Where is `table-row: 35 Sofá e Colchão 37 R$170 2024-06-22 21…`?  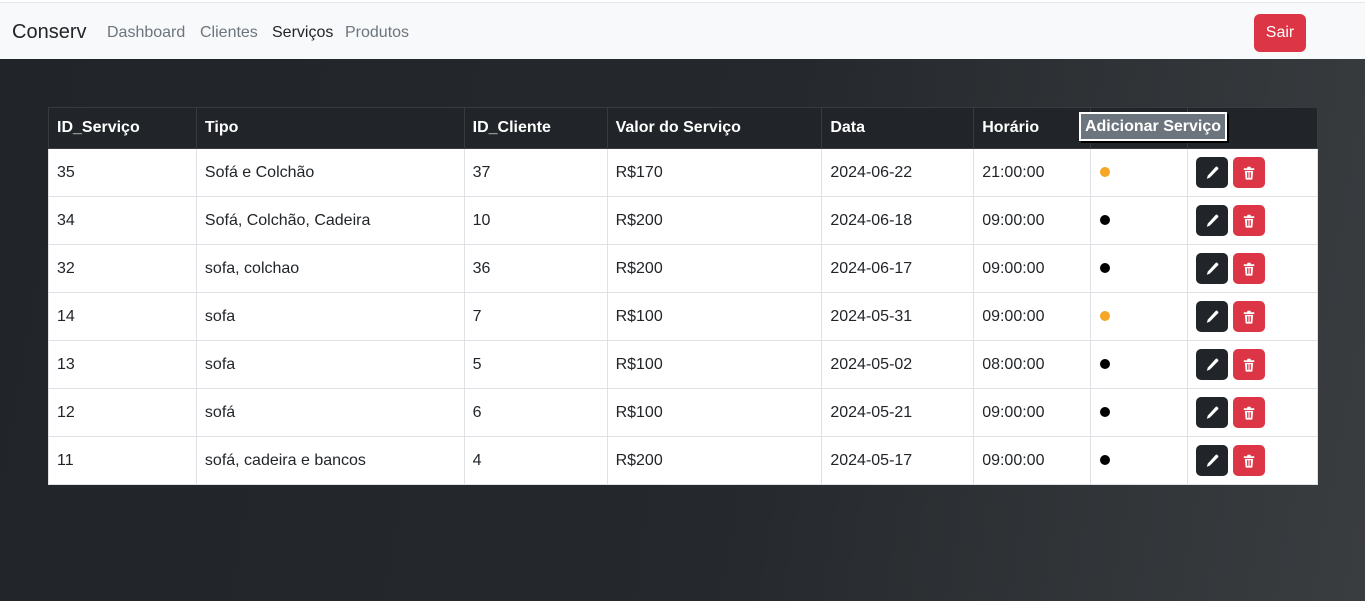
table-row: 35 Sofá e Colchão 37 R$170 2024-06-22 21… is located at coordinates (683, 172).